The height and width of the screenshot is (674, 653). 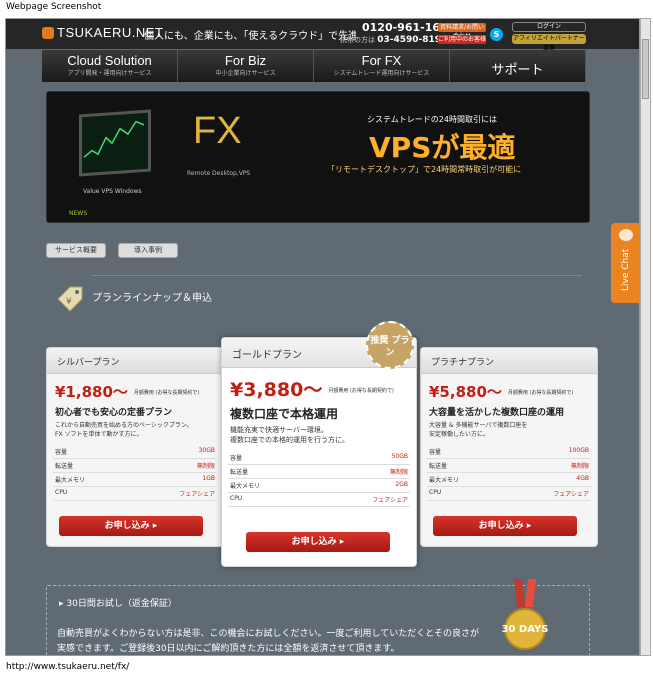 I want to click on plan-headline: 初心者でも安心の定番プラン, so click(x=114, y=413).